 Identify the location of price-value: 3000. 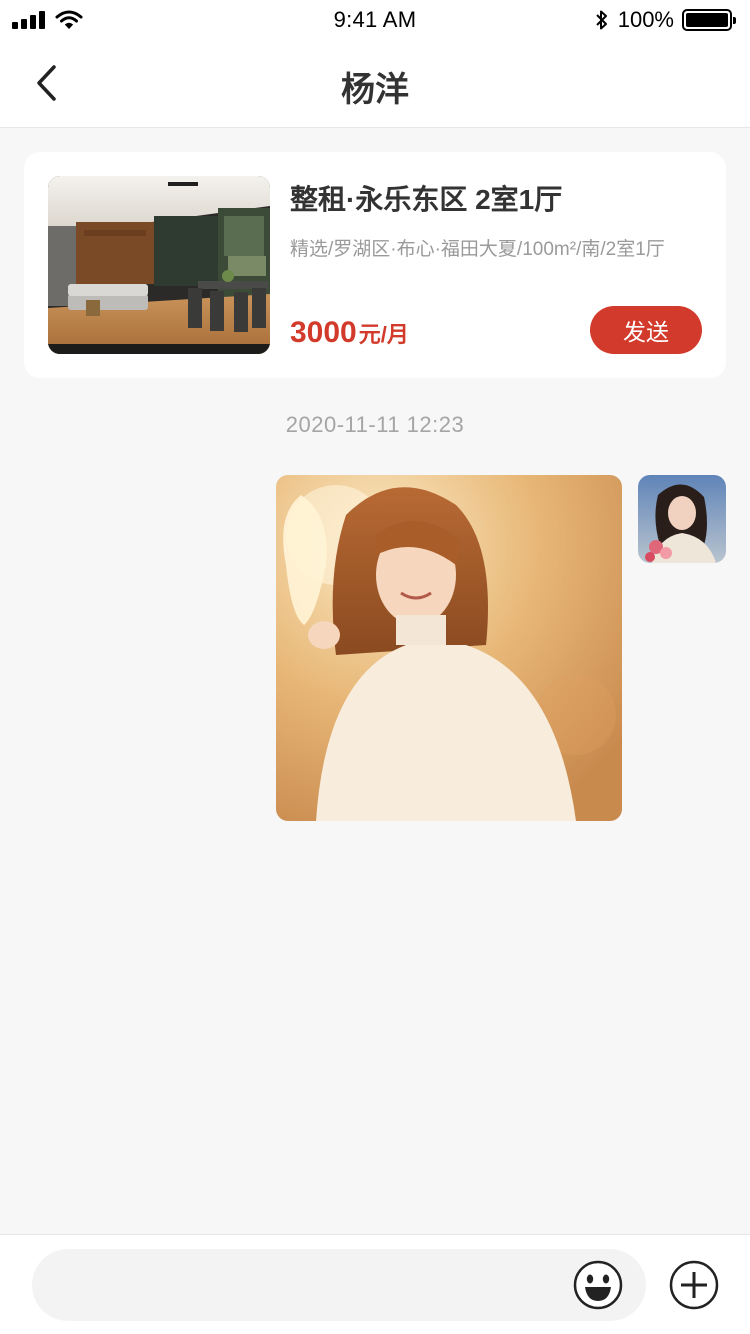
(323, 332).